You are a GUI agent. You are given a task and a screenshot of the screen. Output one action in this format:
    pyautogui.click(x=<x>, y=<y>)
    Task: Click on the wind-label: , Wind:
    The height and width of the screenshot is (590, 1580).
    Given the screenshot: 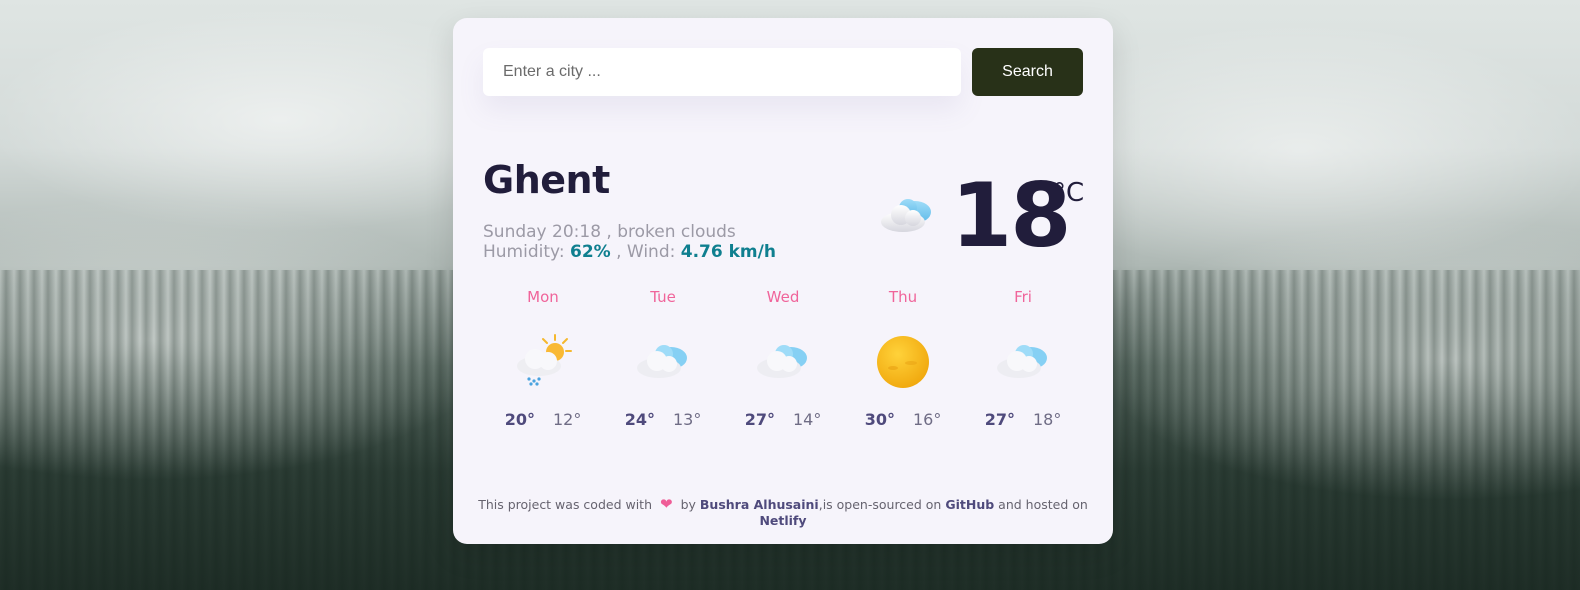 What is the action you would take?
    pyautogui.click(x=645, y=252)
    